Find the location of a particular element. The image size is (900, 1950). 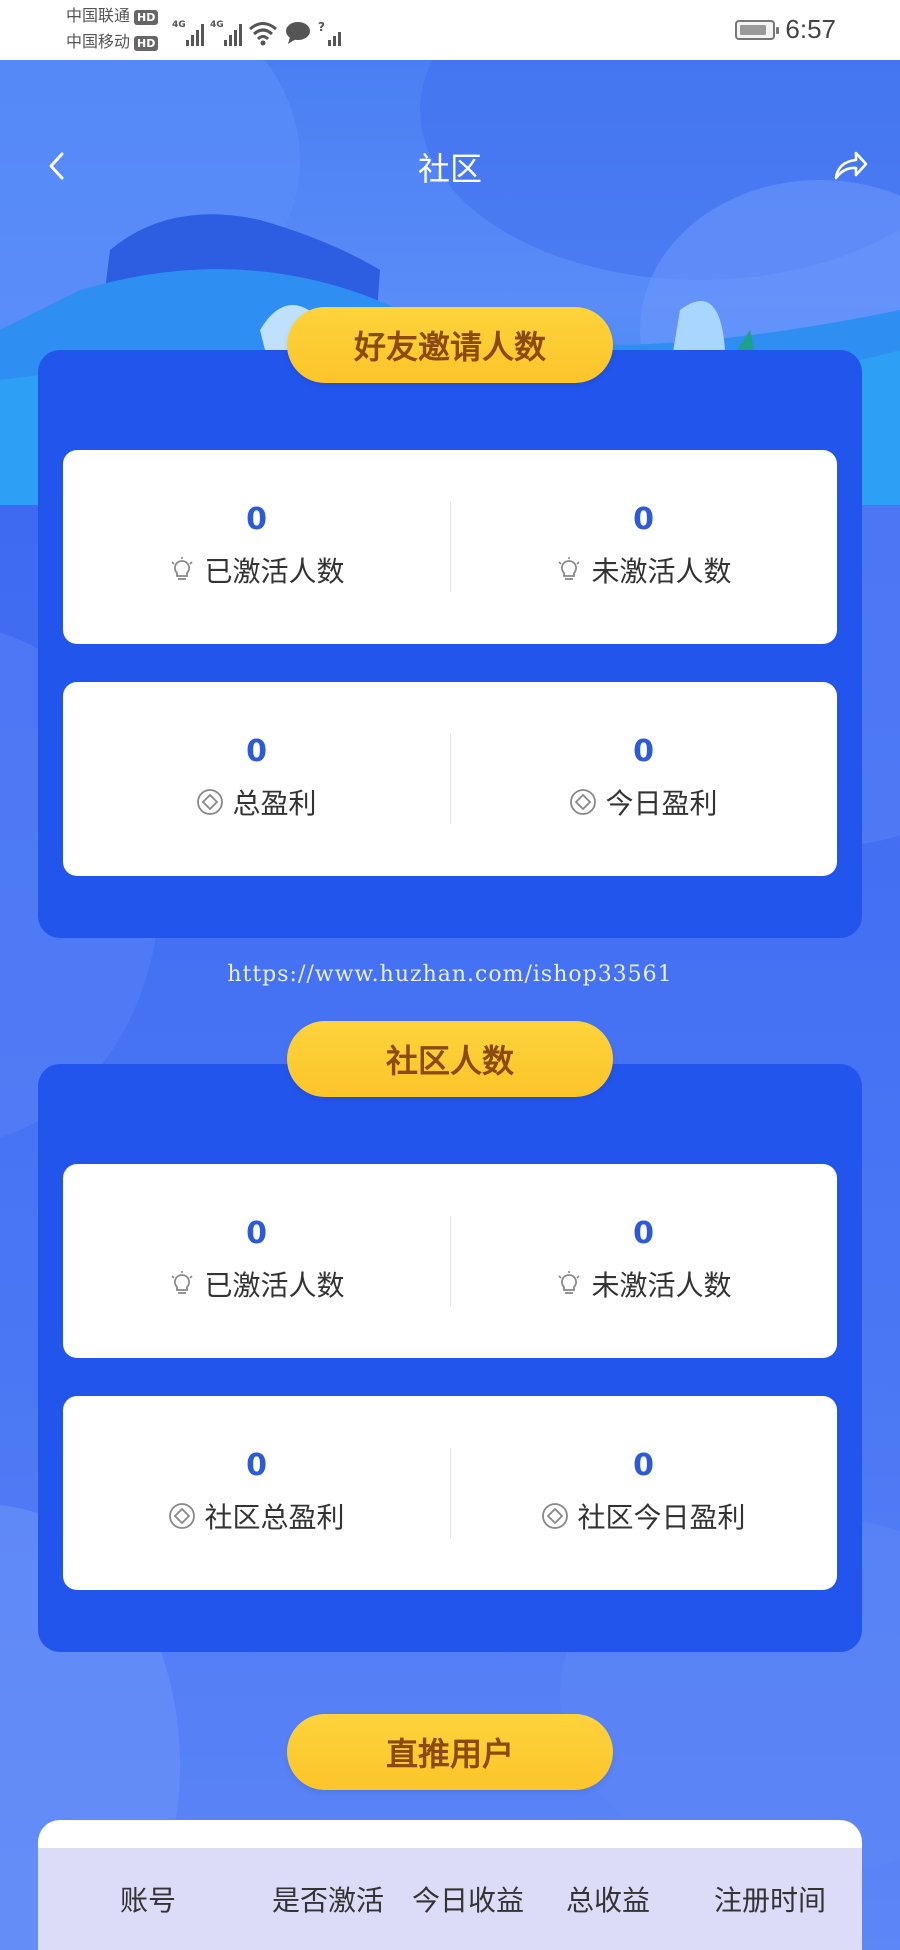

friends-section-title: 好友邀请人数 is located at coordinates (450, 345).